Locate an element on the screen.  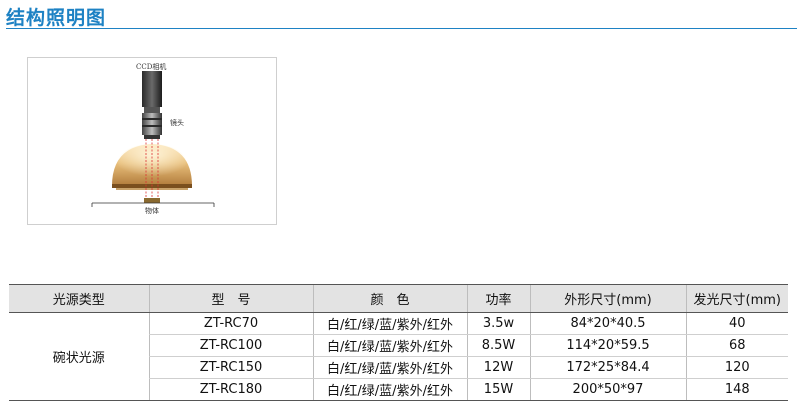
power-cell: 8.5W is located at coordinates (498, 345).